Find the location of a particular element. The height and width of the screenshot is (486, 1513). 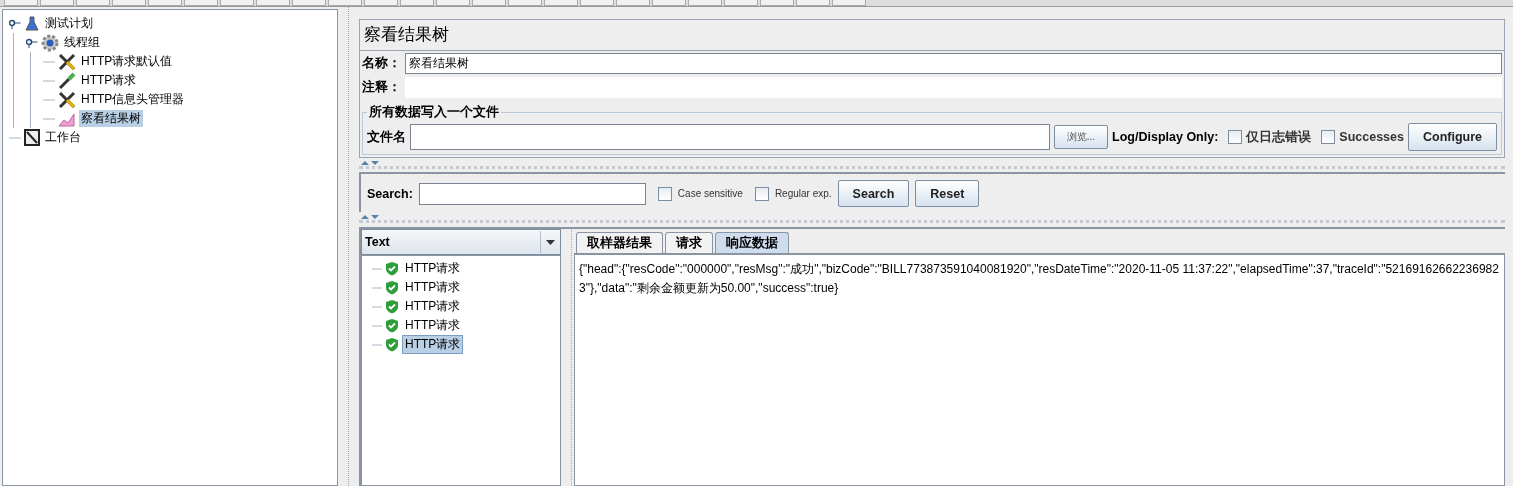

reset-button: Reset is located at coordinates (947, 193).